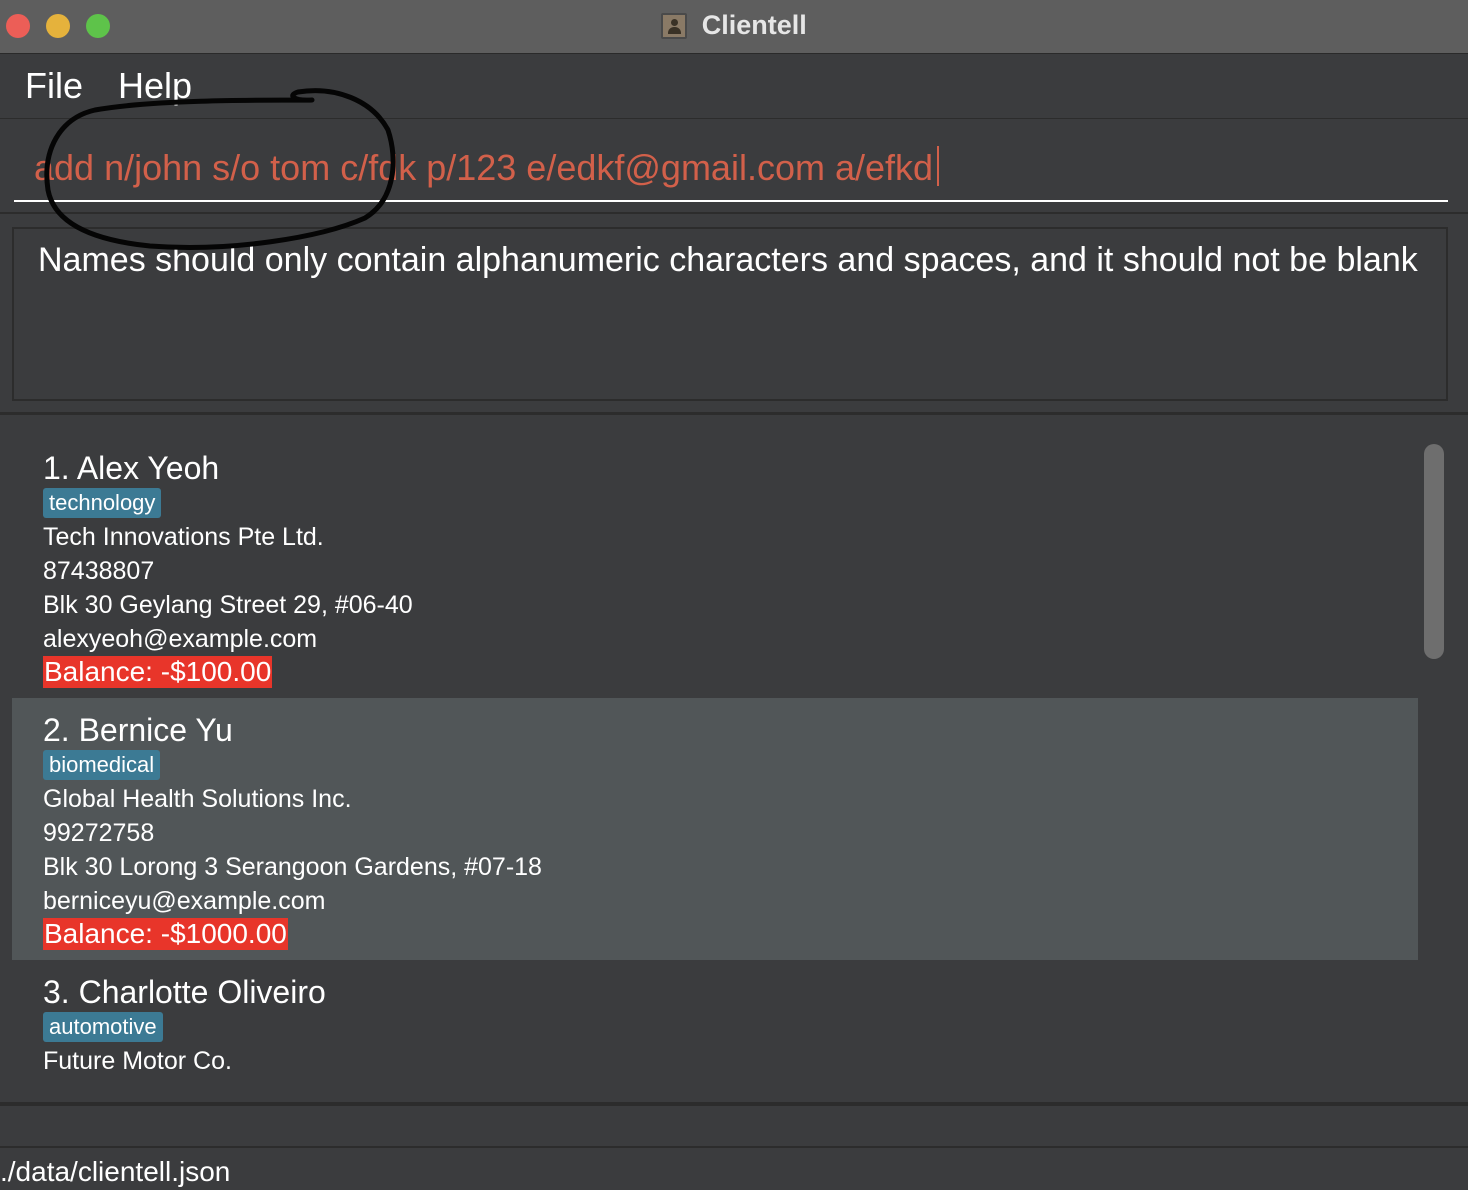  Describe the element at coordinates (138, 730) in the screenshot. I see `person-name: 2. Bernice Yu` at that location.